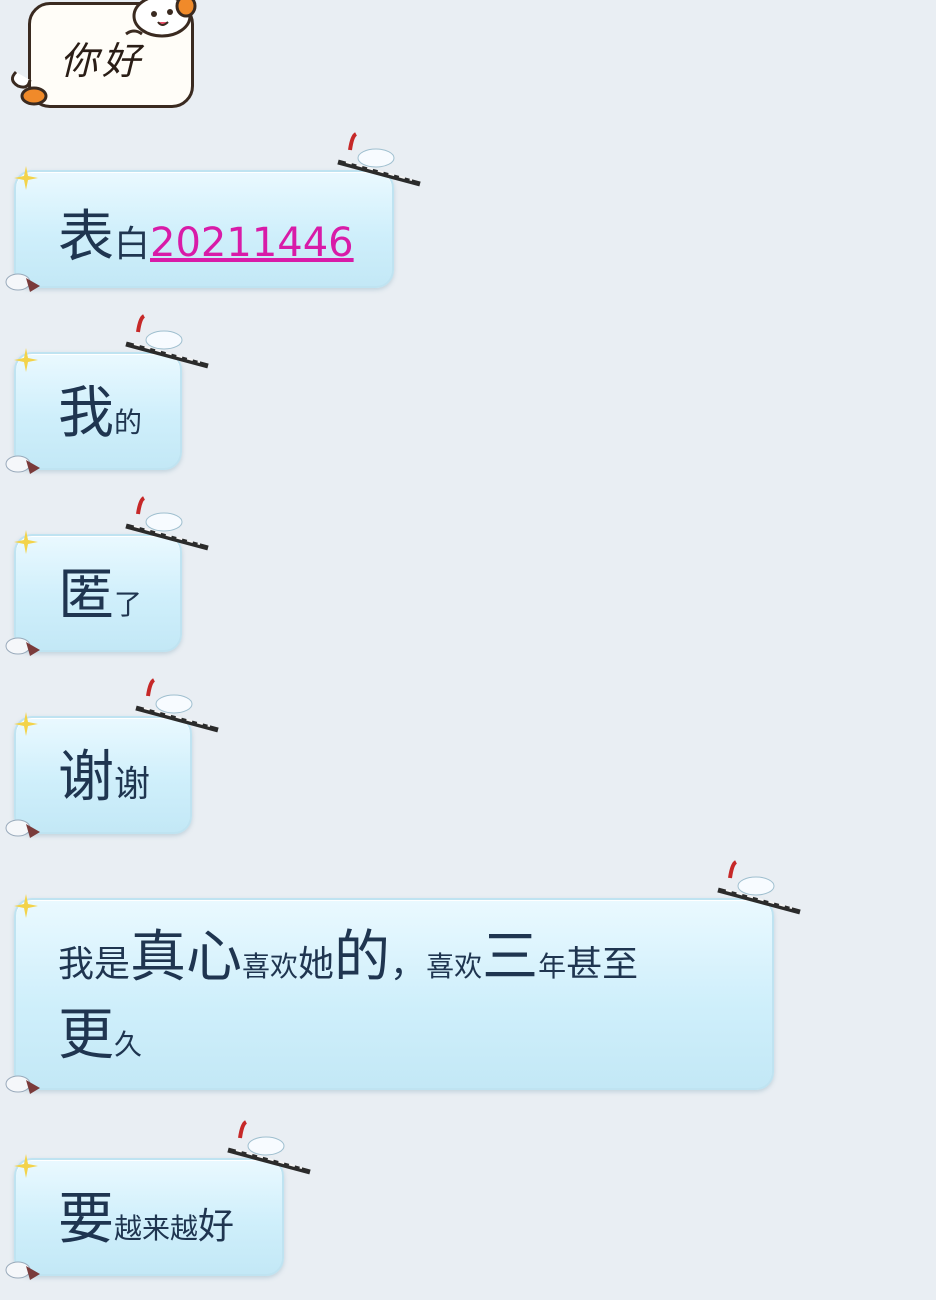  I want to click on message-text: 匿了, so click(100, 596).